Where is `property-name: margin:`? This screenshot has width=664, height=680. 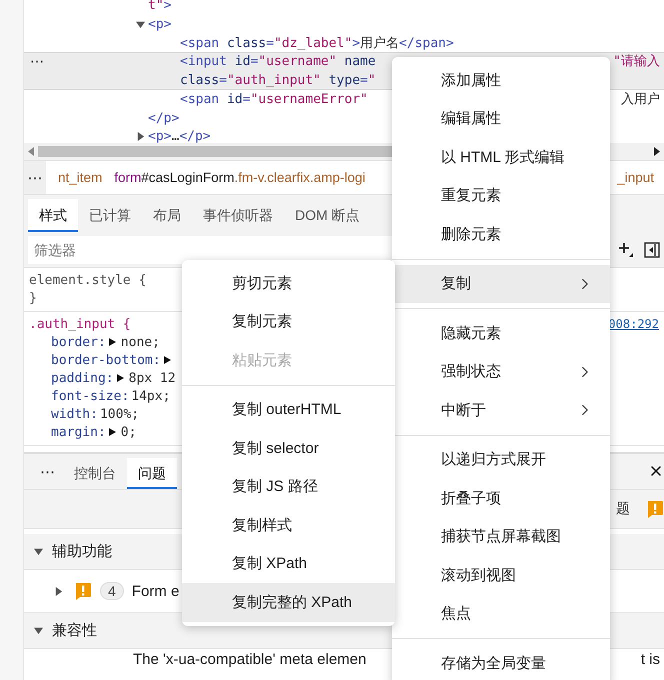 property-name: margin: is located at coordinates (78, 432).